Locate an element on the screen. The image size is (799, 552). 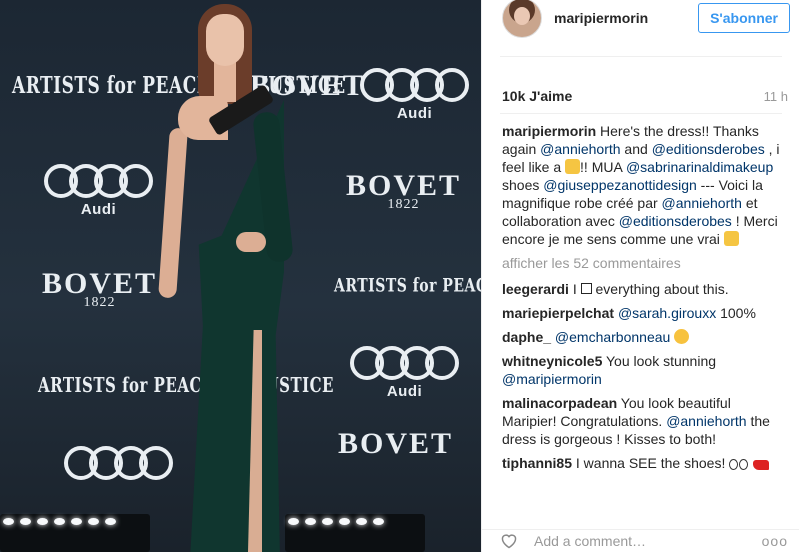
comment-username: daphe_ is located at coordinates (526, 337).